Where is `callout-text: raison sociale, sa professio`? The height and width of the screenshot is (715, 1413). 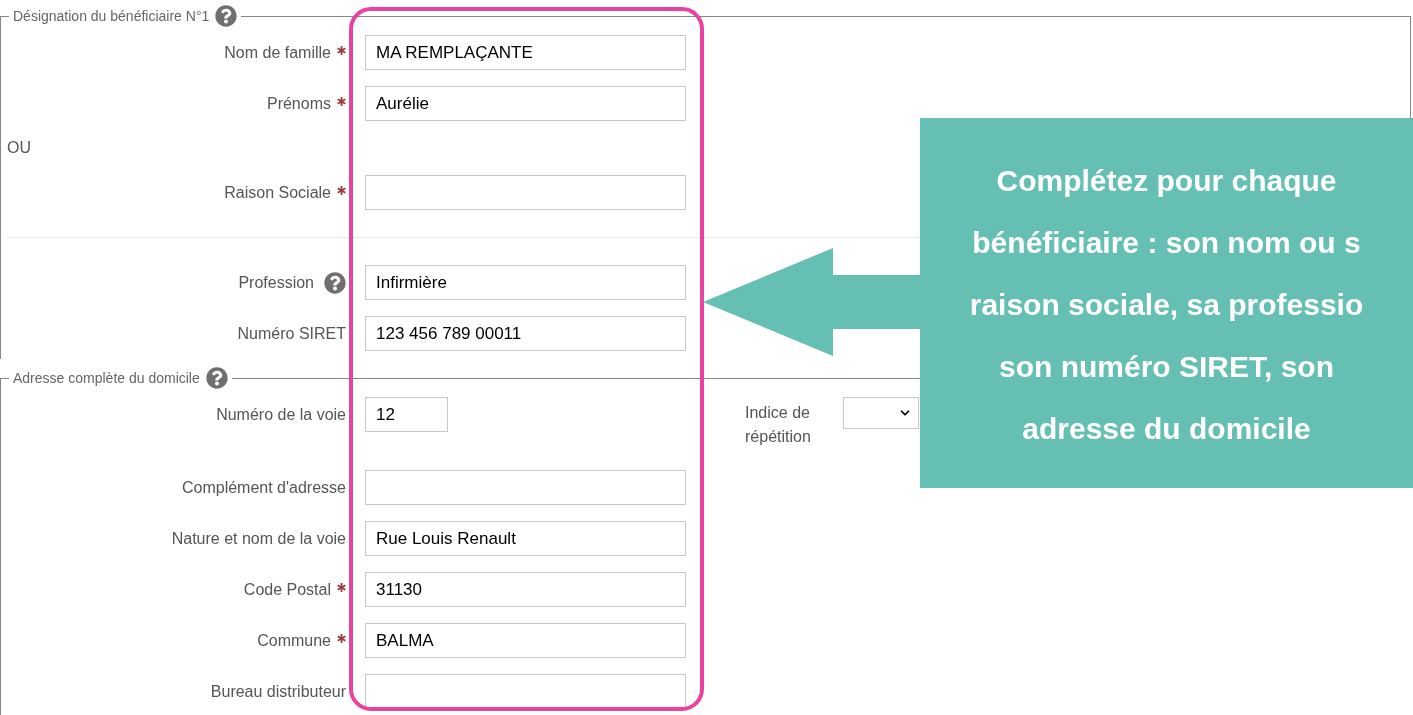 callout-text: raison sociale, sa professio is located at coordinates (1166, 305).